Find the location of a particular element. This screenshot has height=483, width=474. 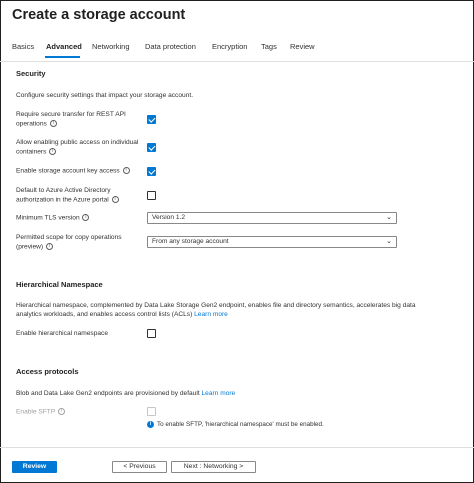

tabs-divider is located at coordinates (237, 61).